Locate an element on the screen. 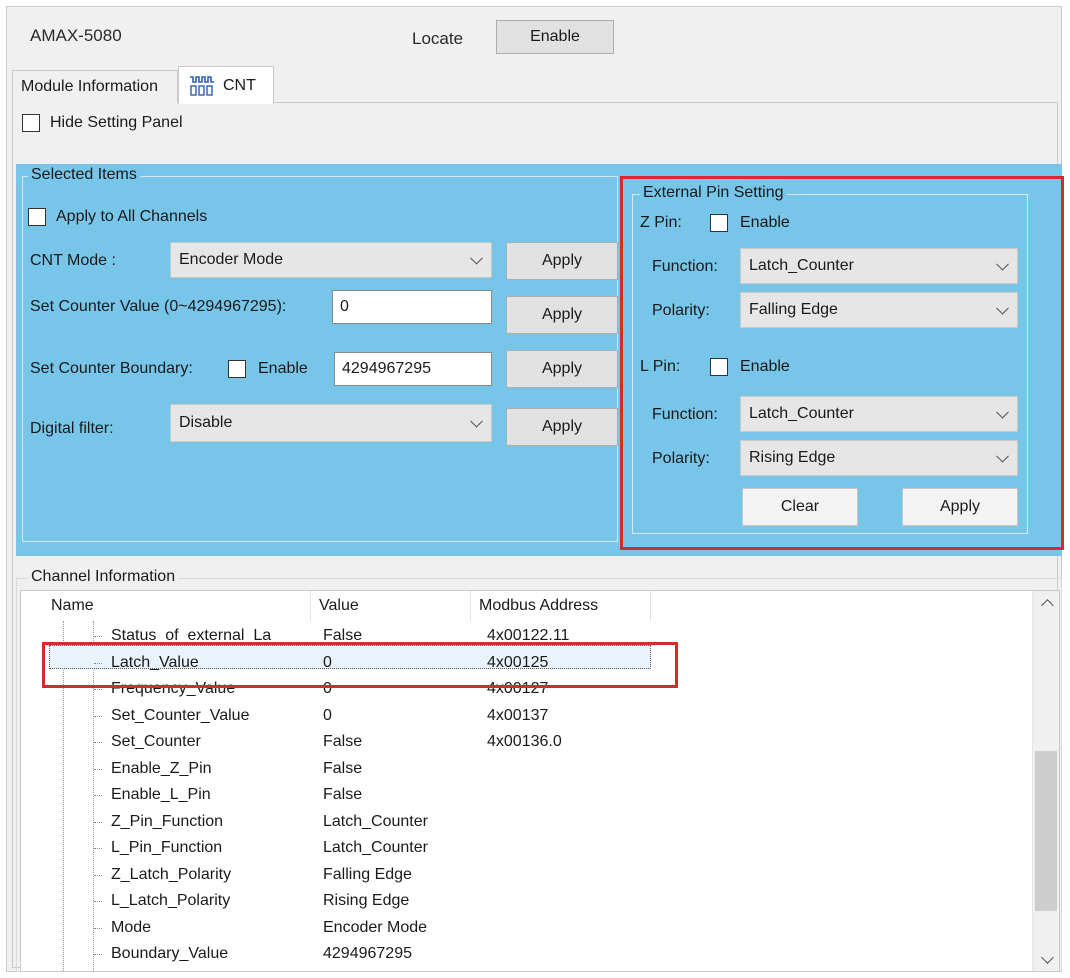 The image size is (1070, 978). digital-filter-select: Disable is located at coordinates (331, 423).